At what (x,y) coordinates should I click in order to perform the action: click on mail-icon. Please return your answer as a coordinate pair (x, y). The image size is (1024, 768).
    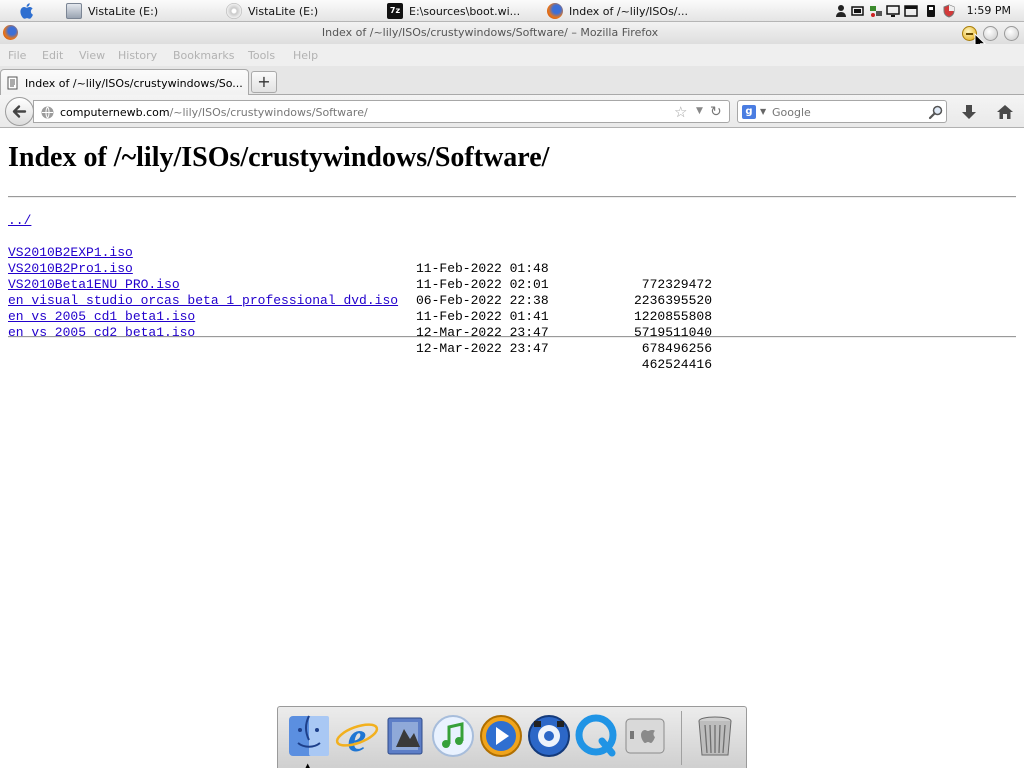
    Looking at the image, I should click on (405, 736).